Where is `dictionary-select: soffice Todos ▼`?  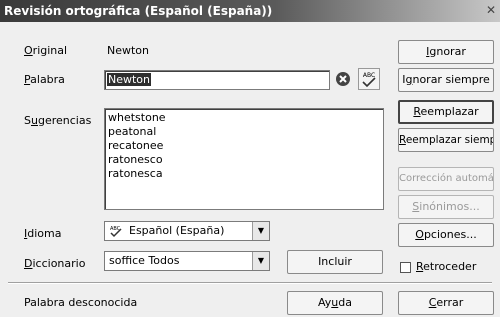 dictionary-select: soffice Todos ▼ is located at coordinates (187, 261).